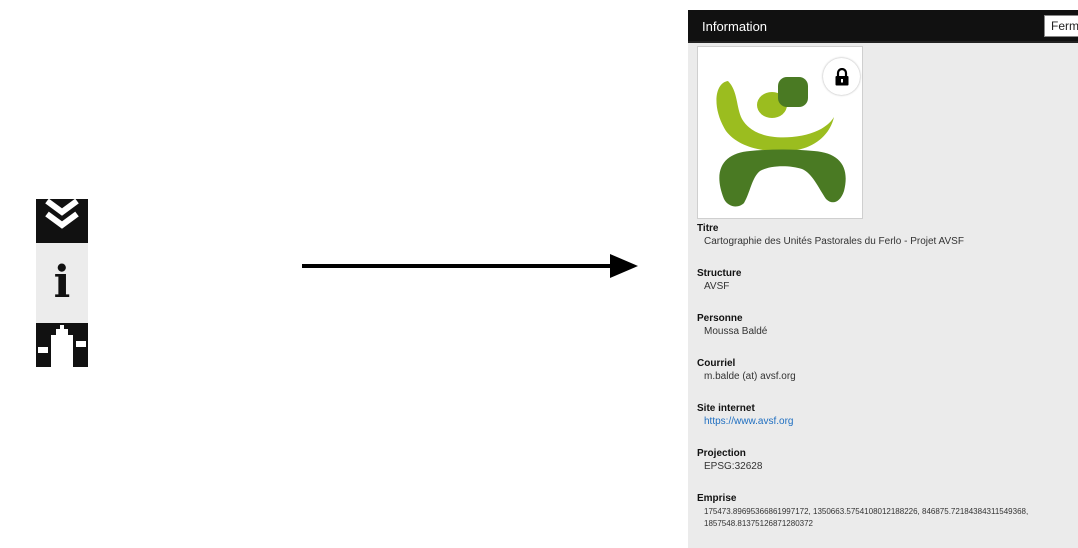 This screenshot has width=1078, height=548. Describe the element at coordinates (717, 498) in the screenshot. I see `field-label: Emprise` at that location.